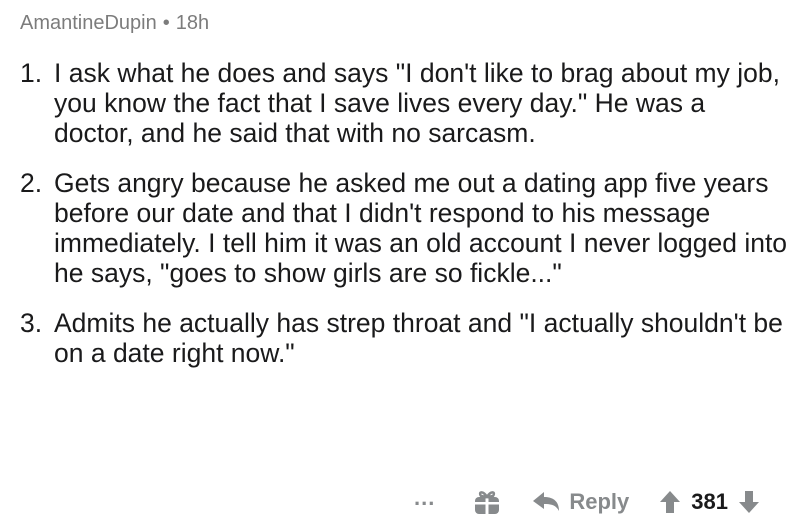 This screenshot has height=530, width=800. Describe the element at coordinates (31, 183) in the screenshot. I see `list-item-number: 2.` at that location.